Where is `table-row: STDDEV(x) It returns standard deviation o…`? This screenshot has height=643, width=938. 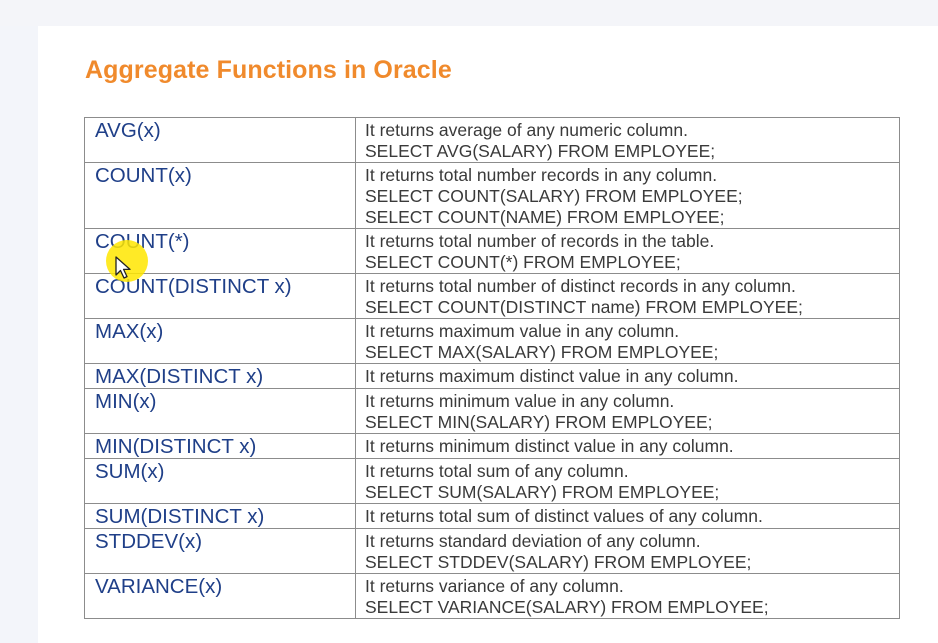 table-row: STDDEV(x) It returns standard deviation o… is located at coordinates (492, 551).